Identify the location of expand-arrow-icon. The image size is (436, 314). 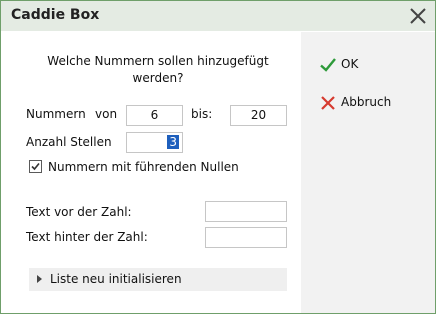
(39, 279).